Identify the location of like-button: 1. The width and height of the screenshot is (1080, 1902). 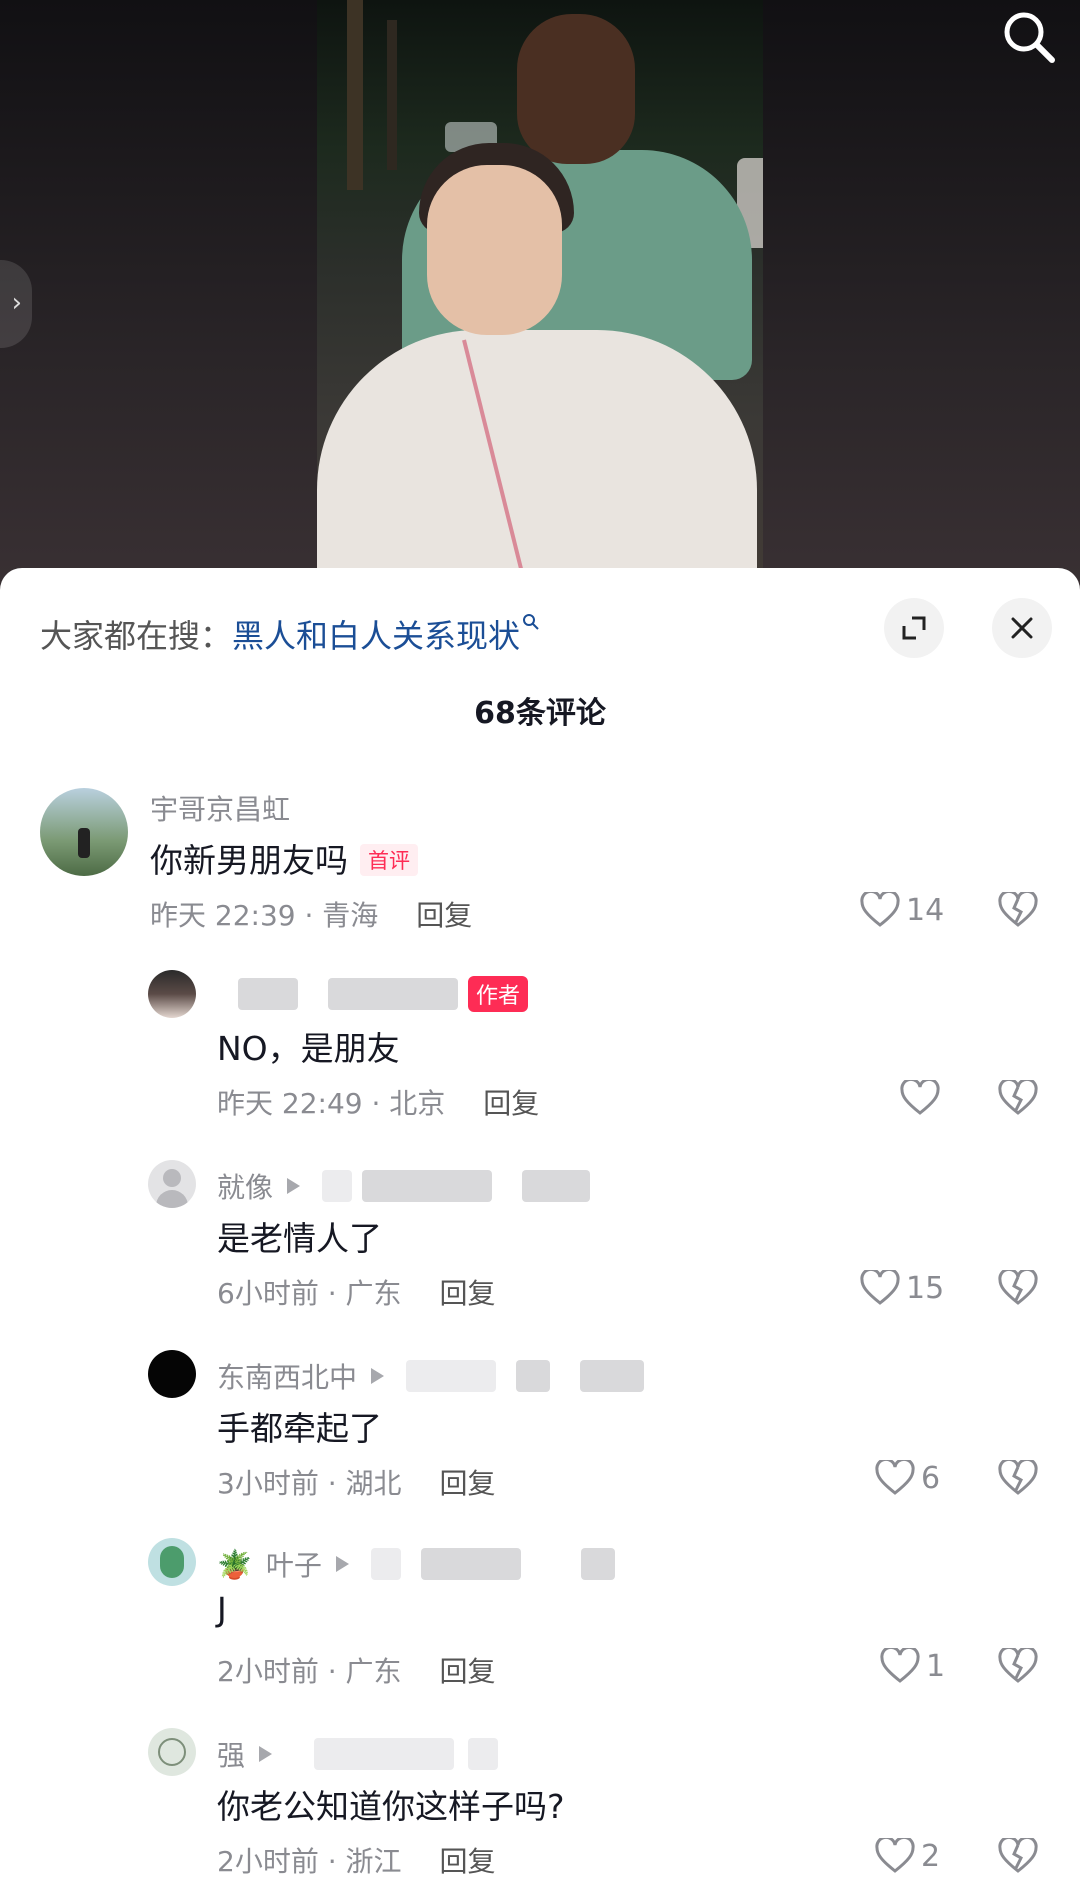
(912, 1666).